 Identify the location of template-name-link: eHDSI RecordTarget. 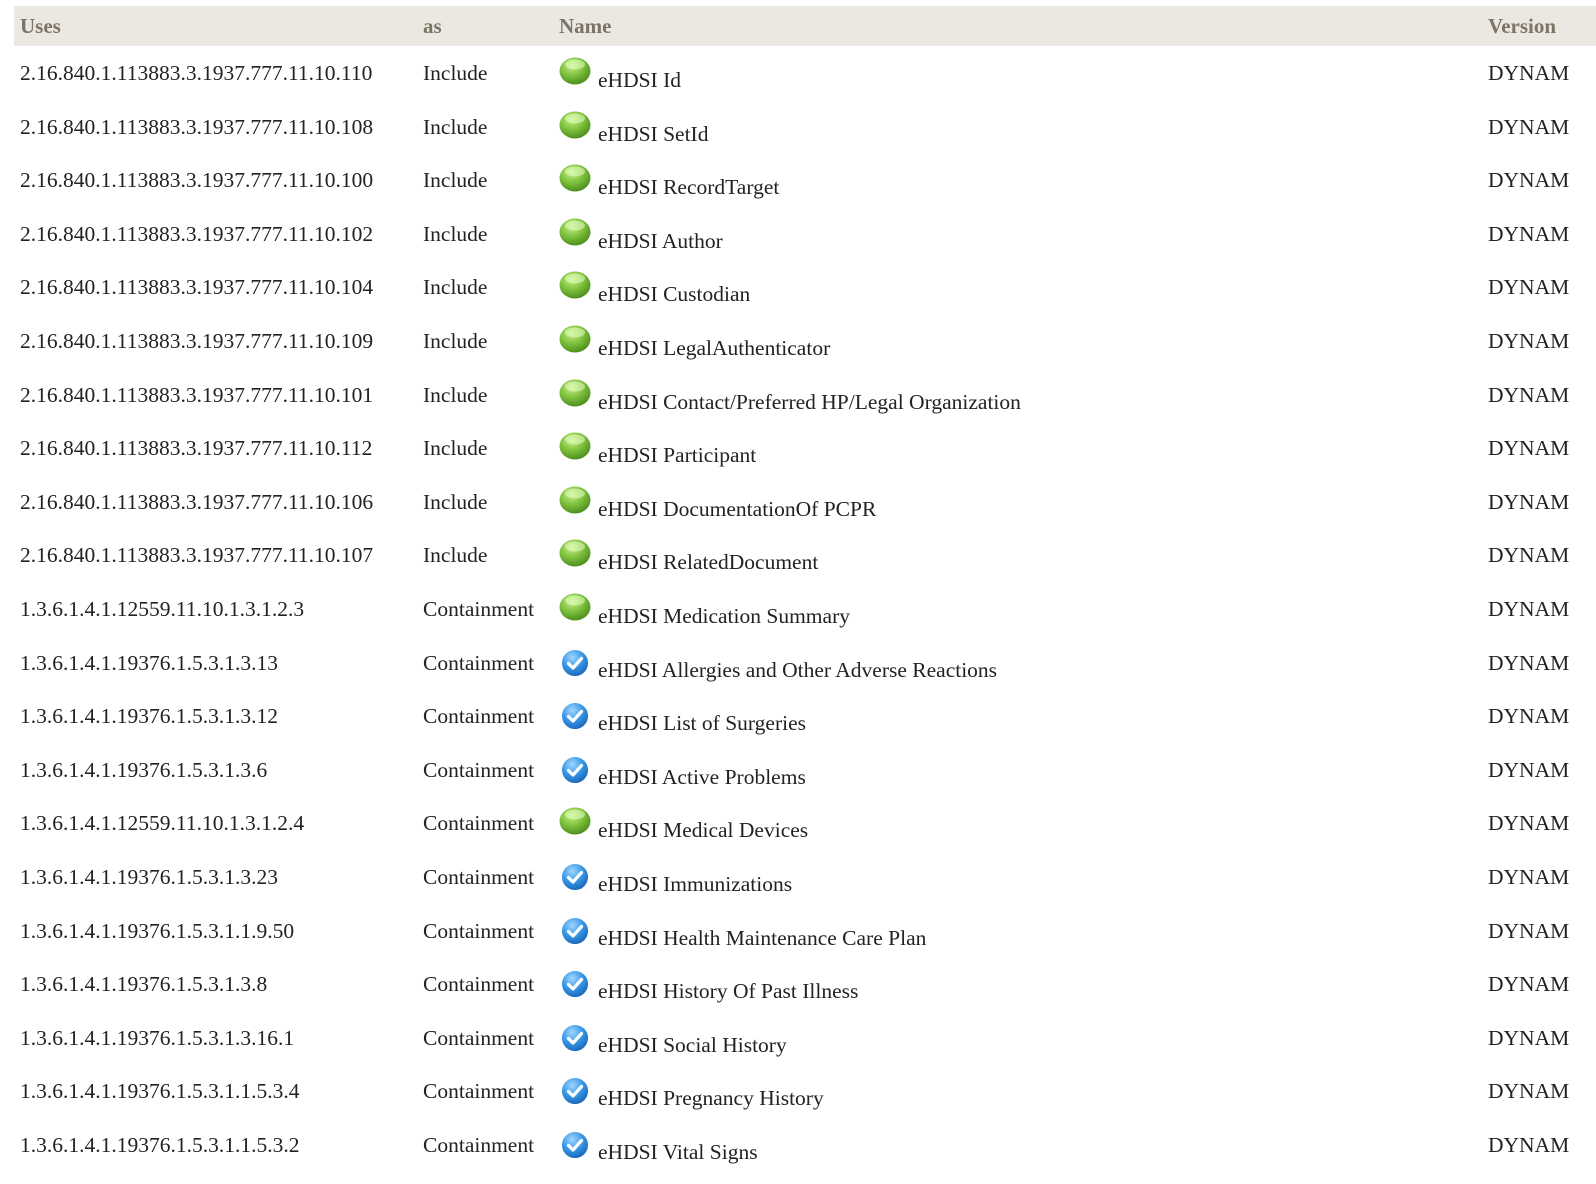
(688, 187).